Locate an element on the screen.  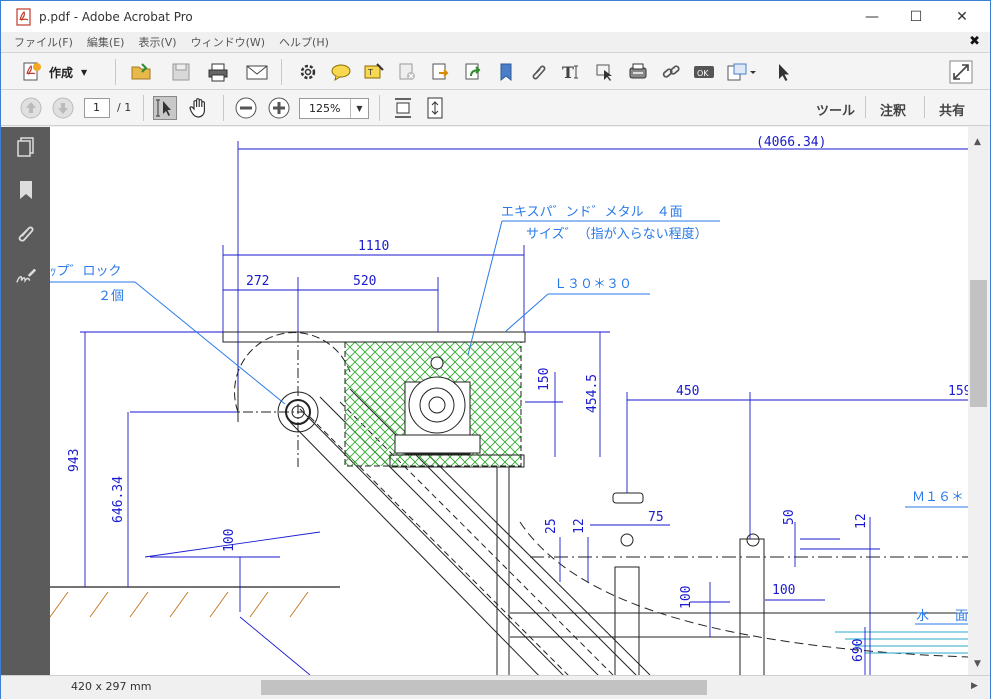
envelope-icon is located at coordinates (257, 72).